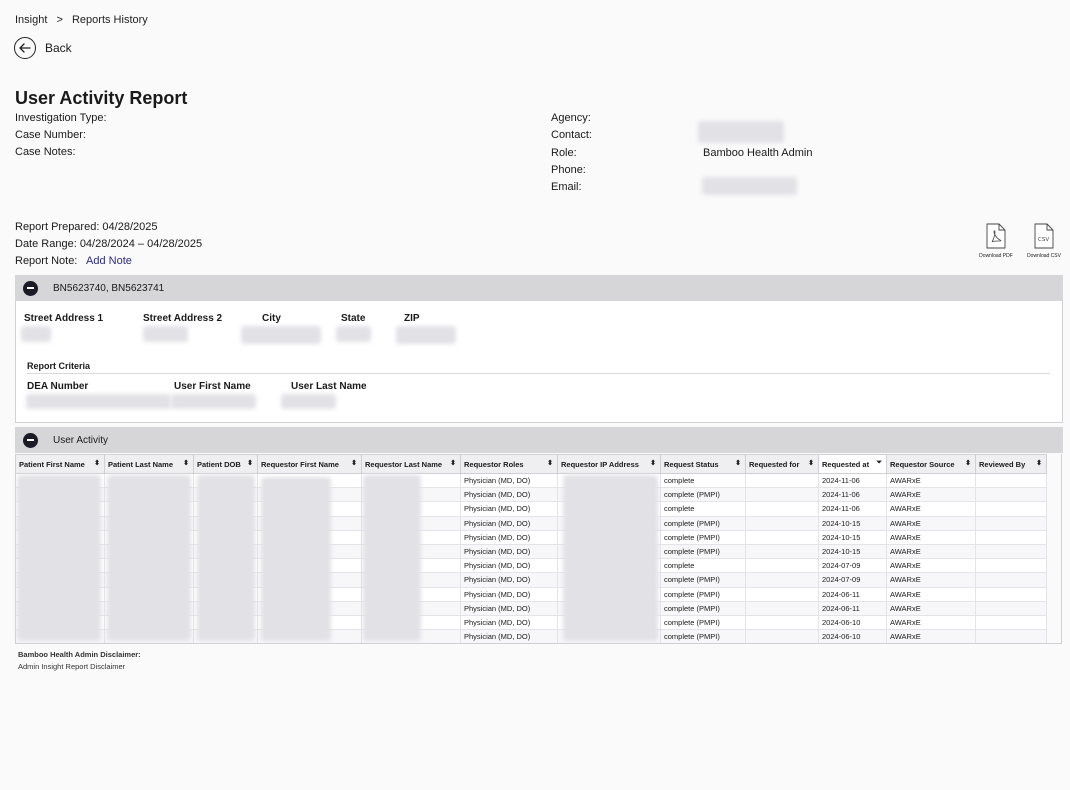  Describe the element at coordinates (411, 464) in the screenshot. I see `column-header: Requestor Last Name ⬍` at that location.